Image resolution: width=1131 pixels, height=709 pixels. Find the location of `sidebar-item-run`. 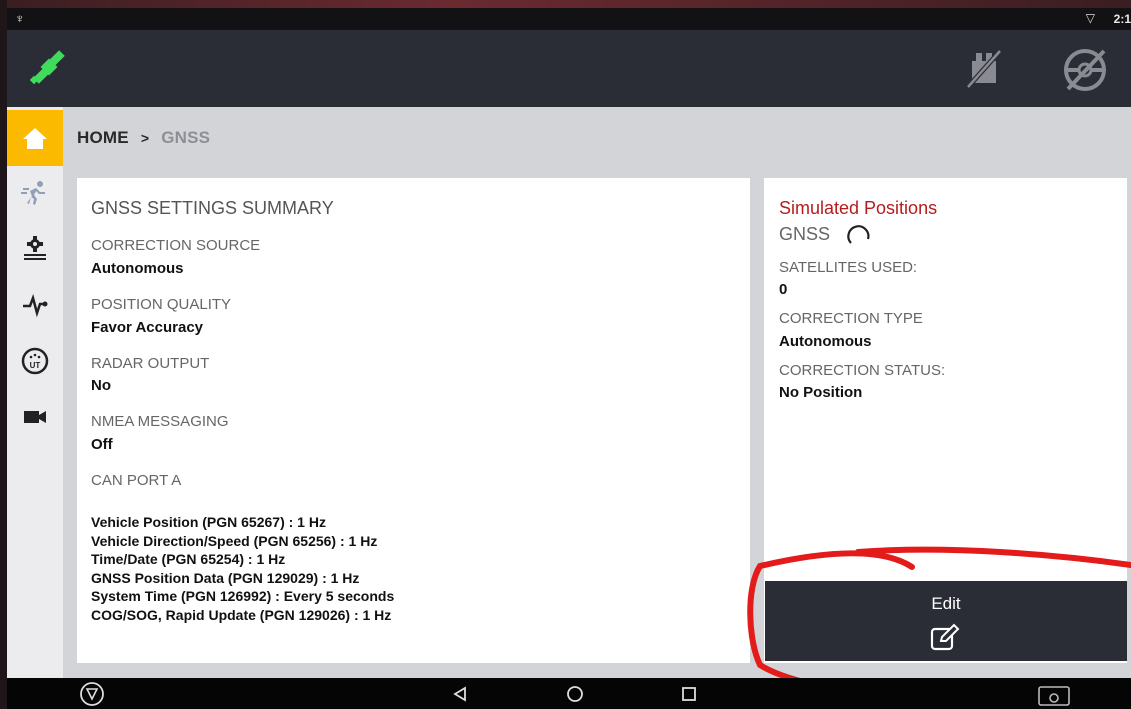

sidebar-item-run is located at coordinates (35, 193).